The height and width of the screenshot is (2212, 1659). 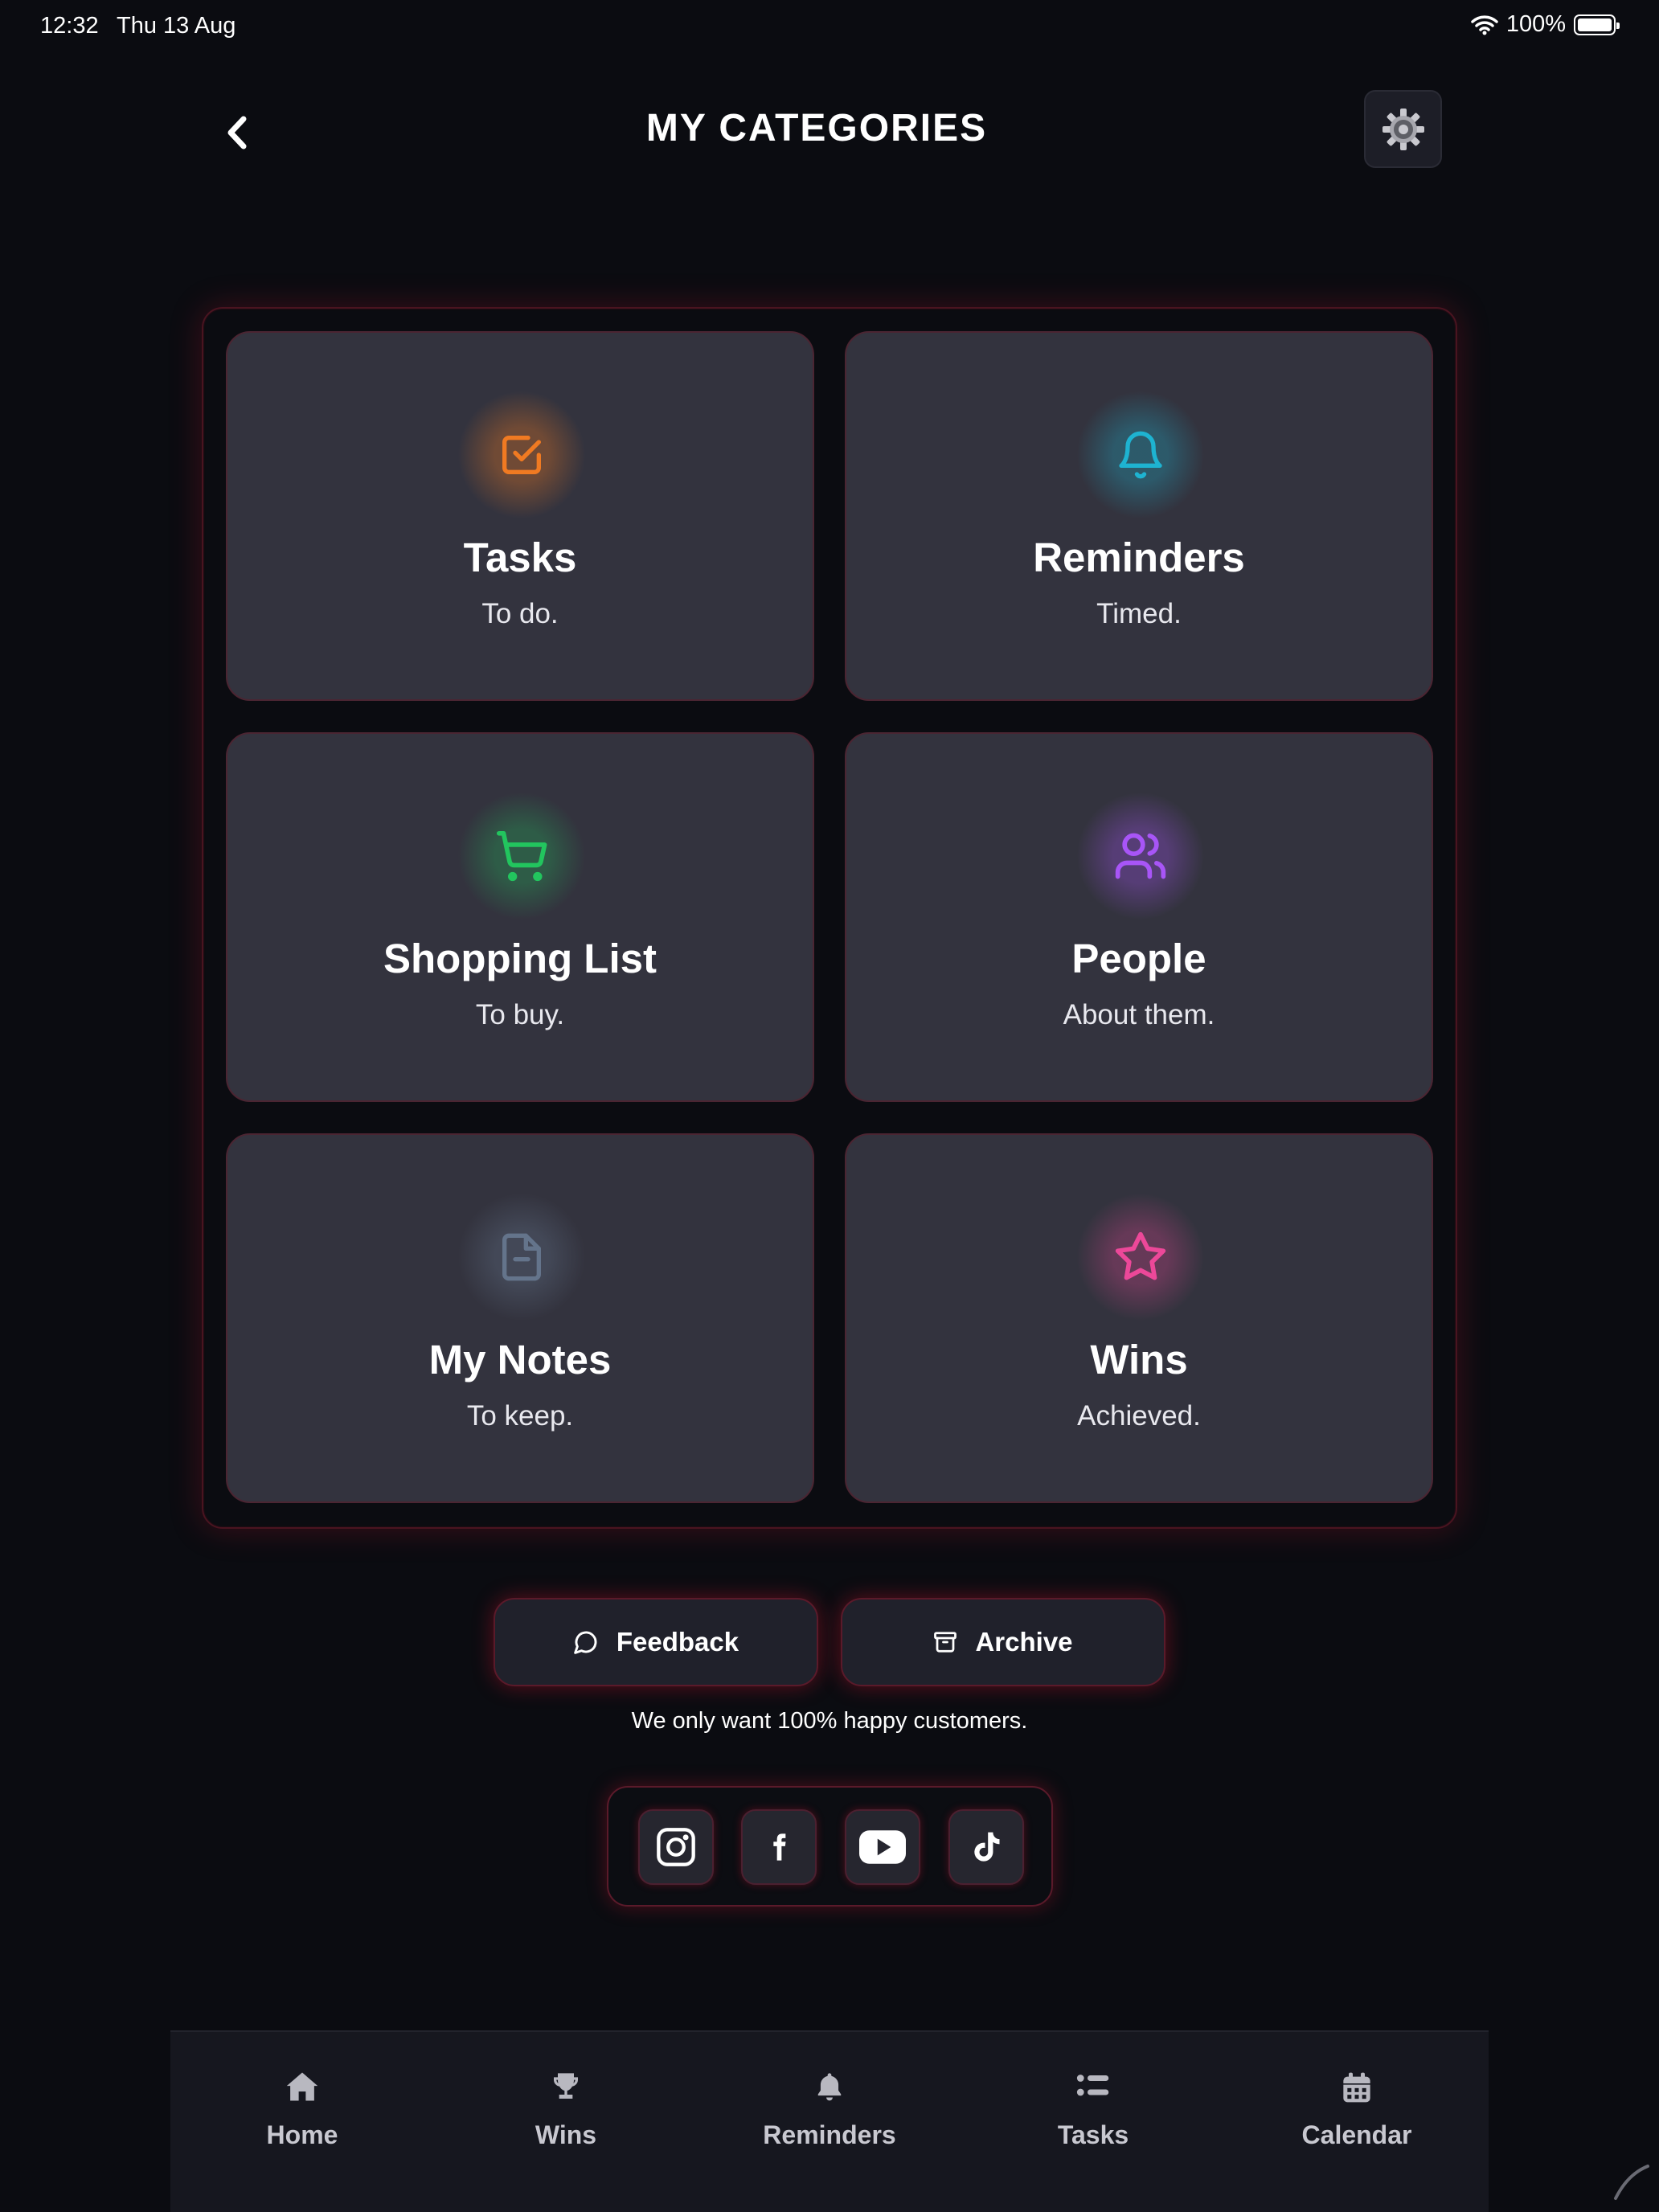 I want to click on tab-bar: Home Wins Reminders Tasks Calendar, so click(x=829, y=2121).